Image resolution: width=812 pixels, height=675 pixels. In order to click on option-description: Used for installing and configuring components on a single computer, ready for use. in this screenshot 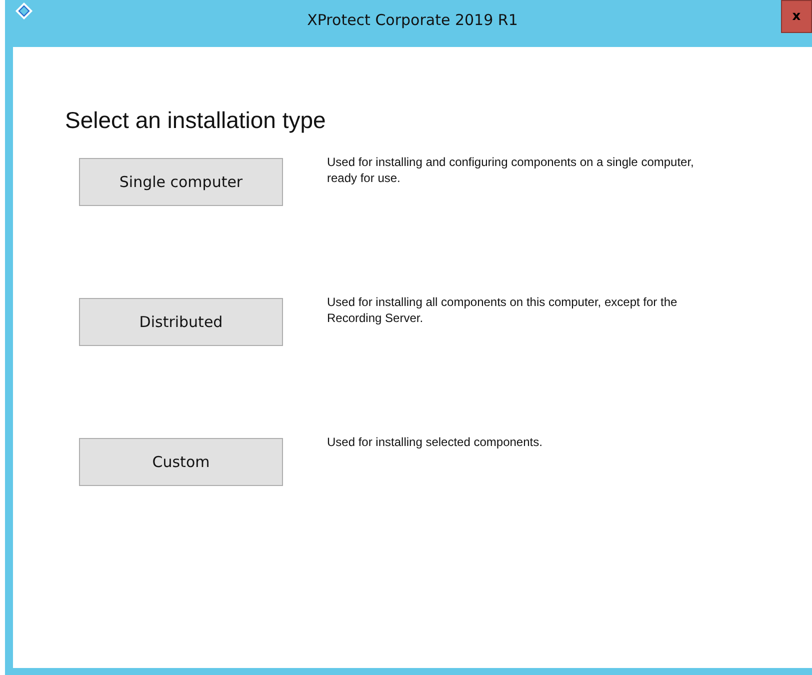, I will do `click(511, 170)`.